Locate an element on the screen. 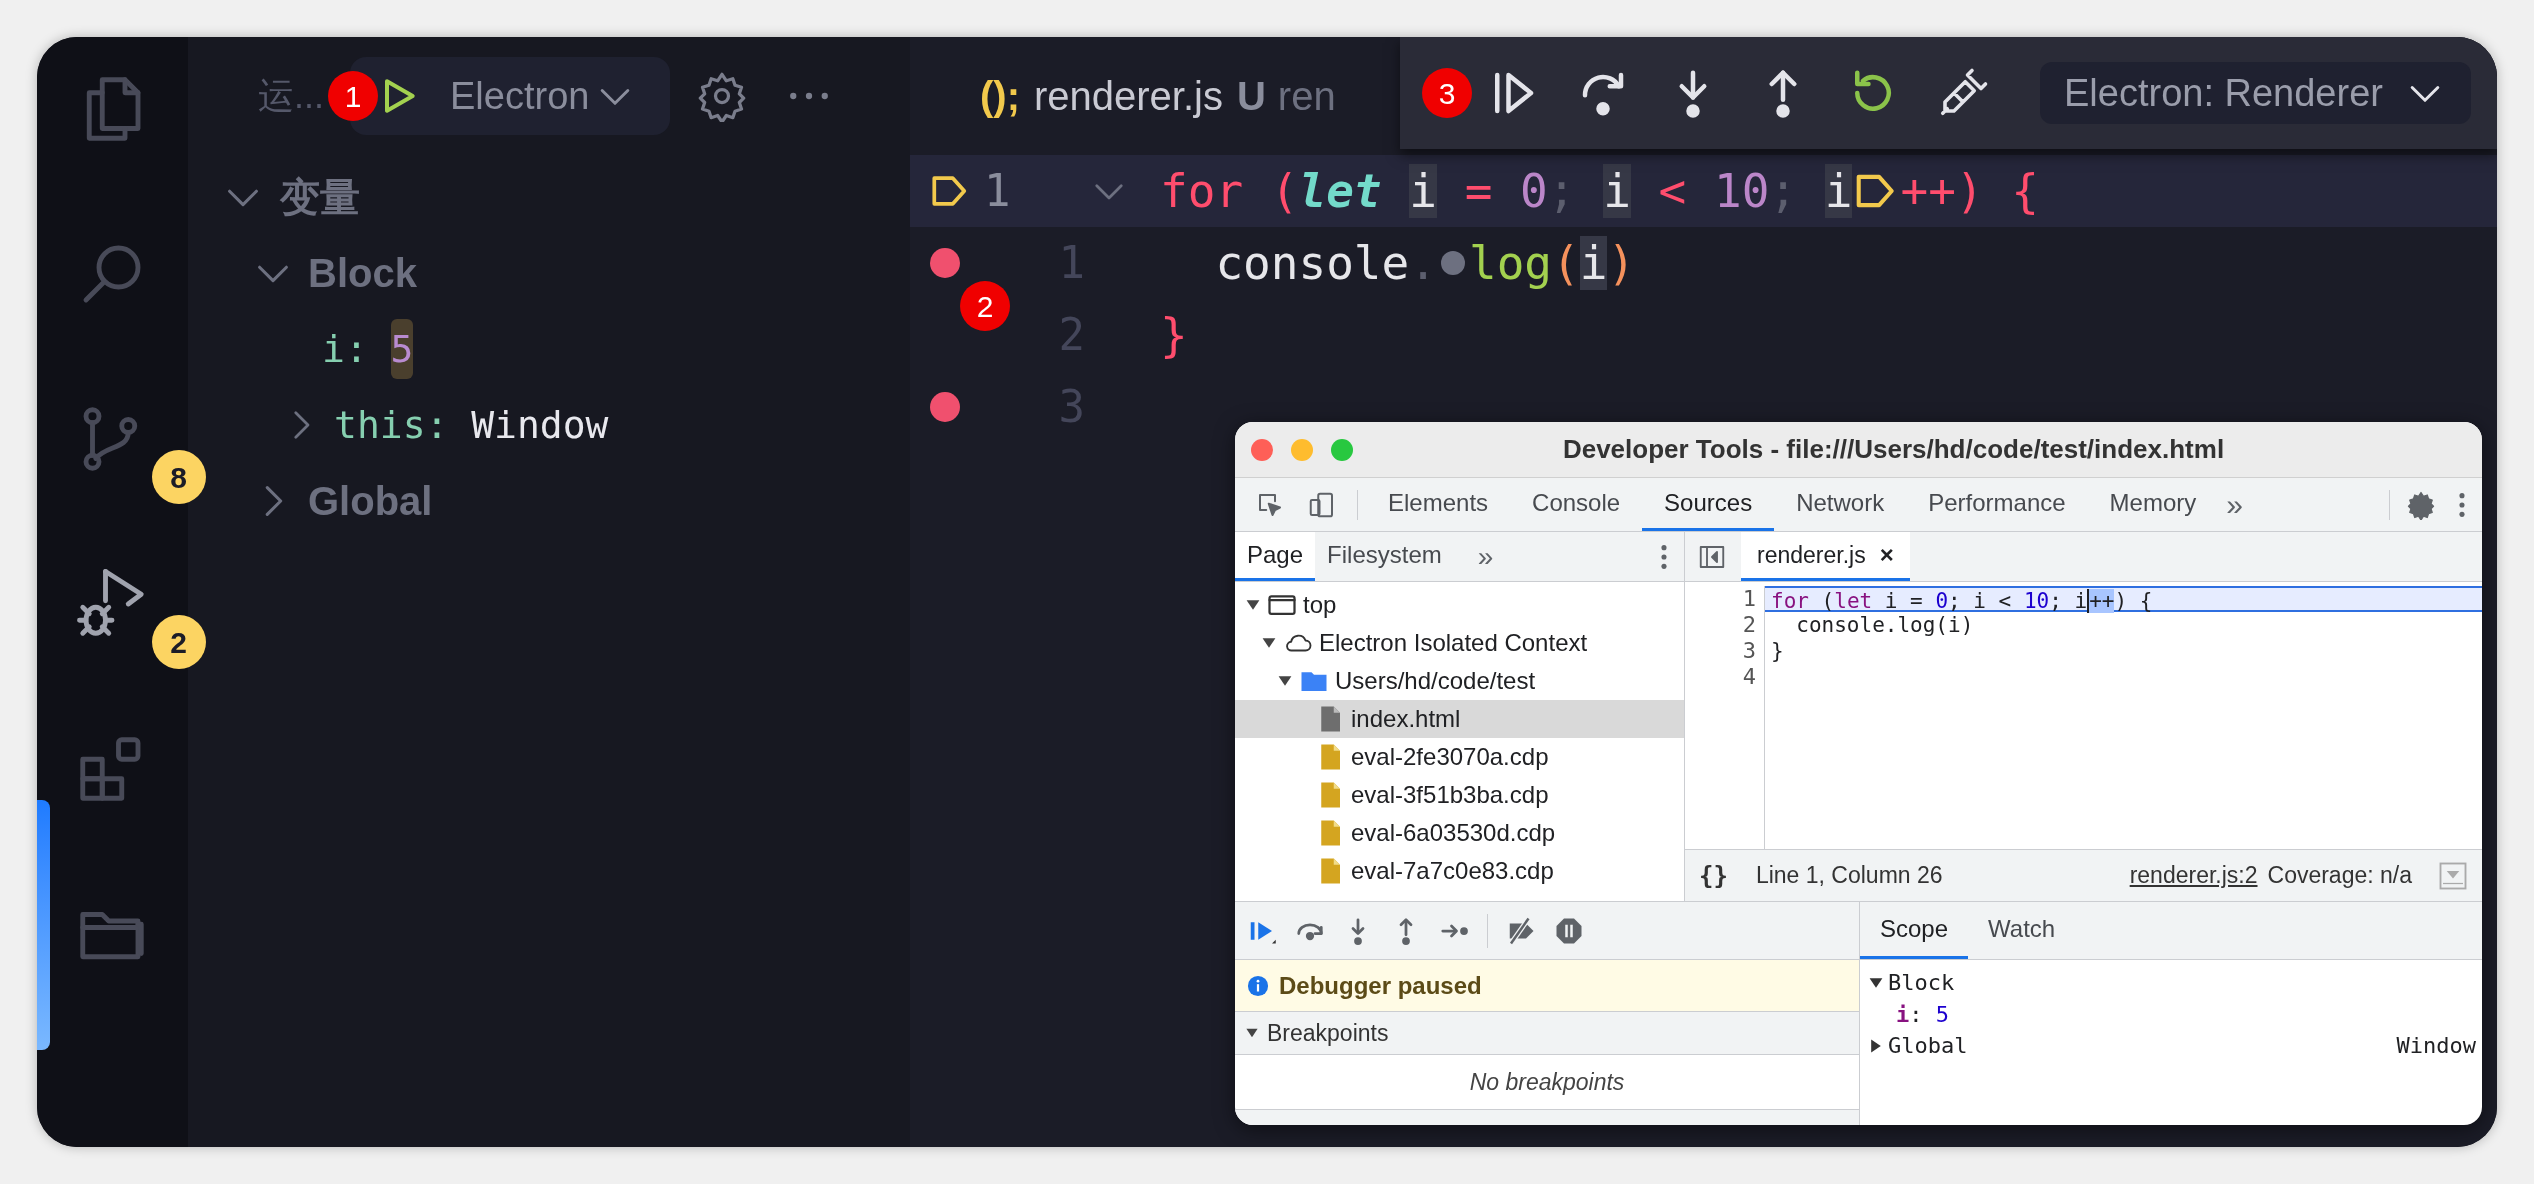 The width and height of the screenshot is (2534, 1184). section-header: Breakpoints is located at coordinates (1547, 1033).